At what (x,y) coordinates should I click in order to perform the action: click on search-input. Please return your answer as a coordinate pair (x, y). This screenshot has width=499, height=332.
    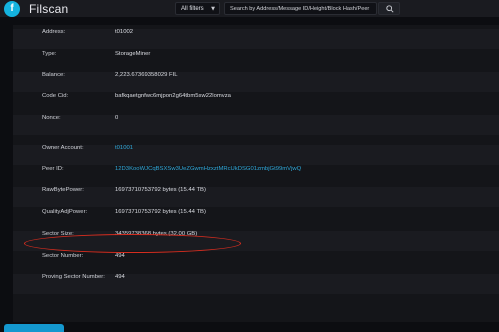
    Looking at the image, I should click on (300, 8).